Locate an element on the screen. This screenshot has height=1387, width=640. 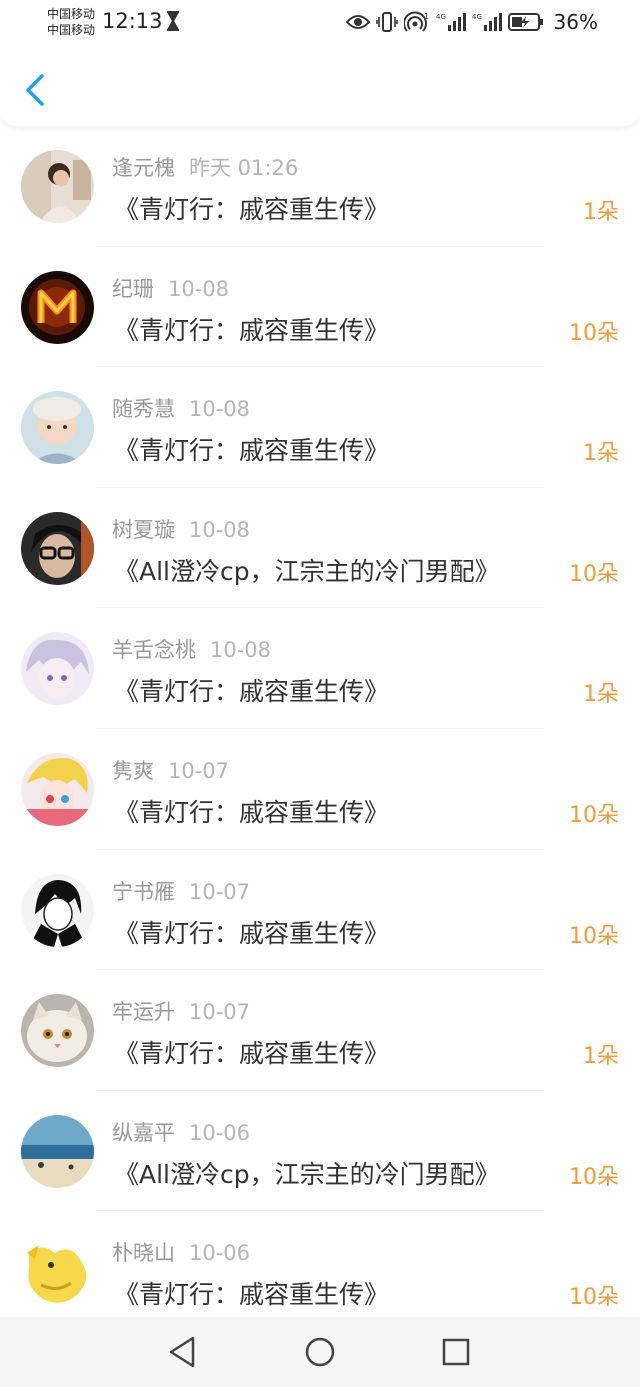
sender-name: 逢元槐 is located at coordinates (143, 168).